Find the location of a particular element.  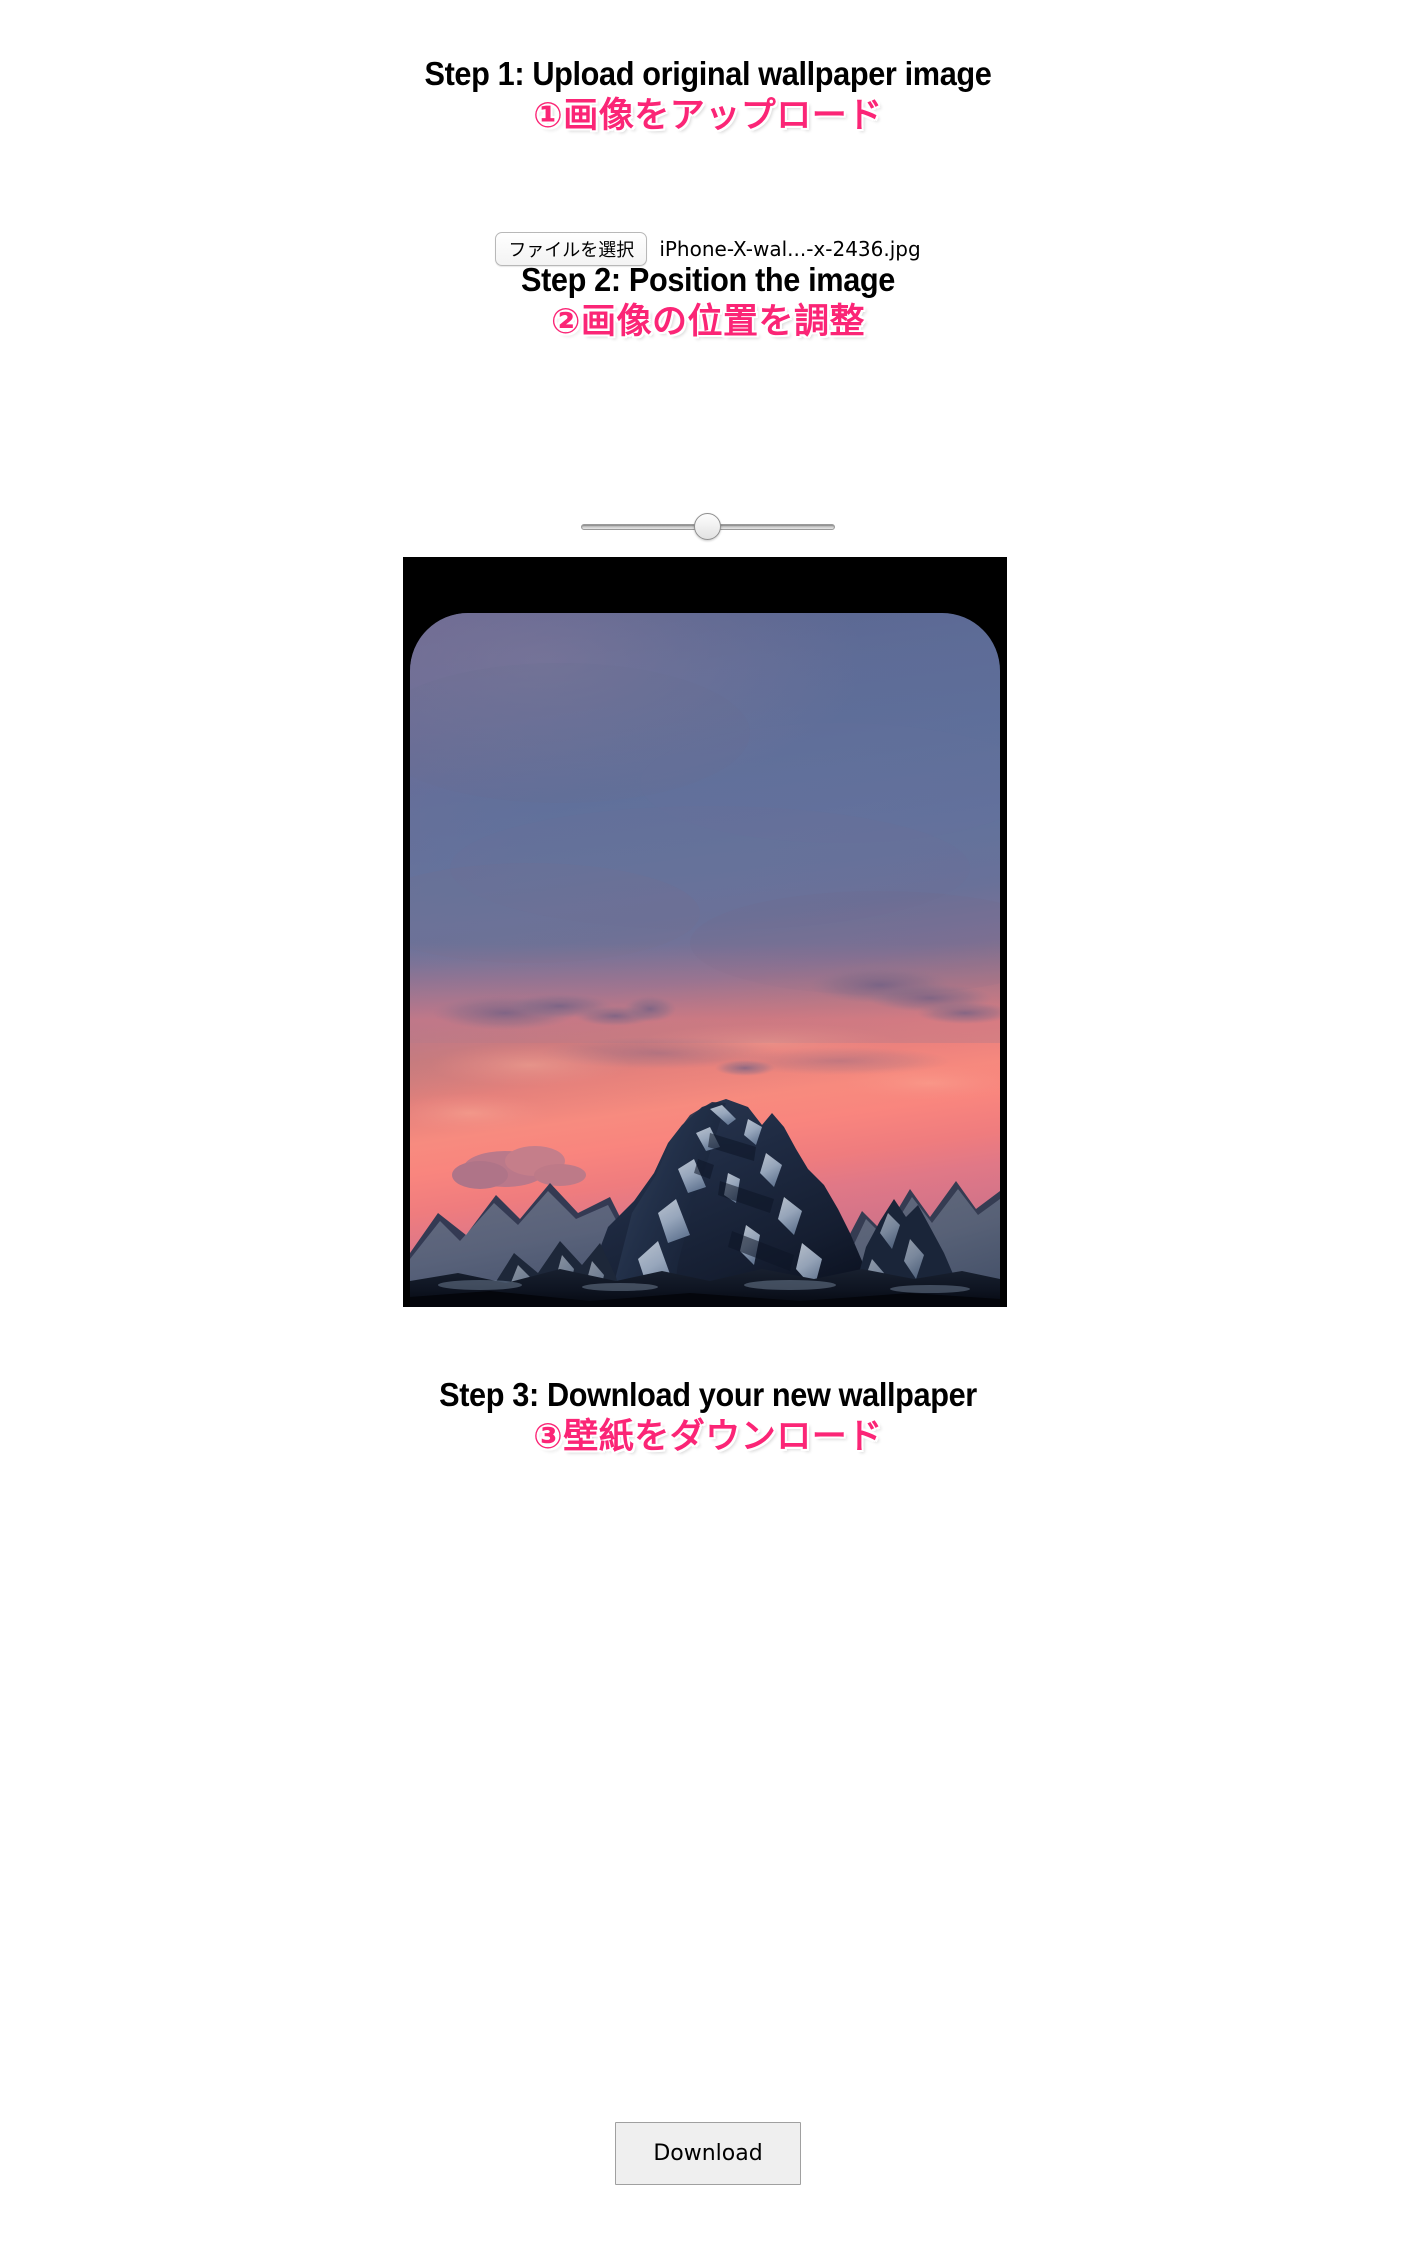

phone-screen is located at coordinates (705, 960).